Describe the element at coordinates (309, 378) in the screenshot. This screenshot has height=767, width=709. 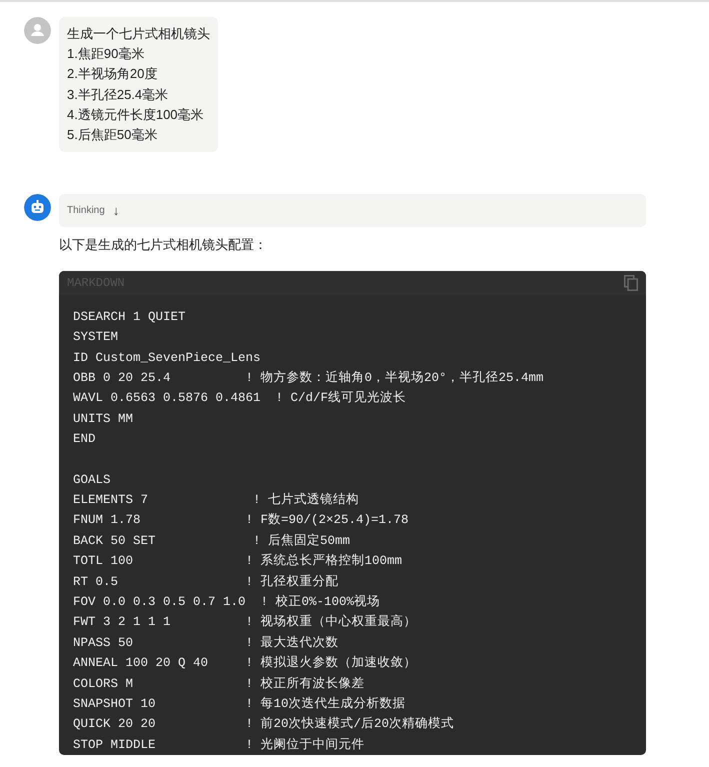
I see `code-line: OBB 0 20 25.4 ! 物方参数：近轴角0，半视场20°，半孔径25.4mm` at that location.